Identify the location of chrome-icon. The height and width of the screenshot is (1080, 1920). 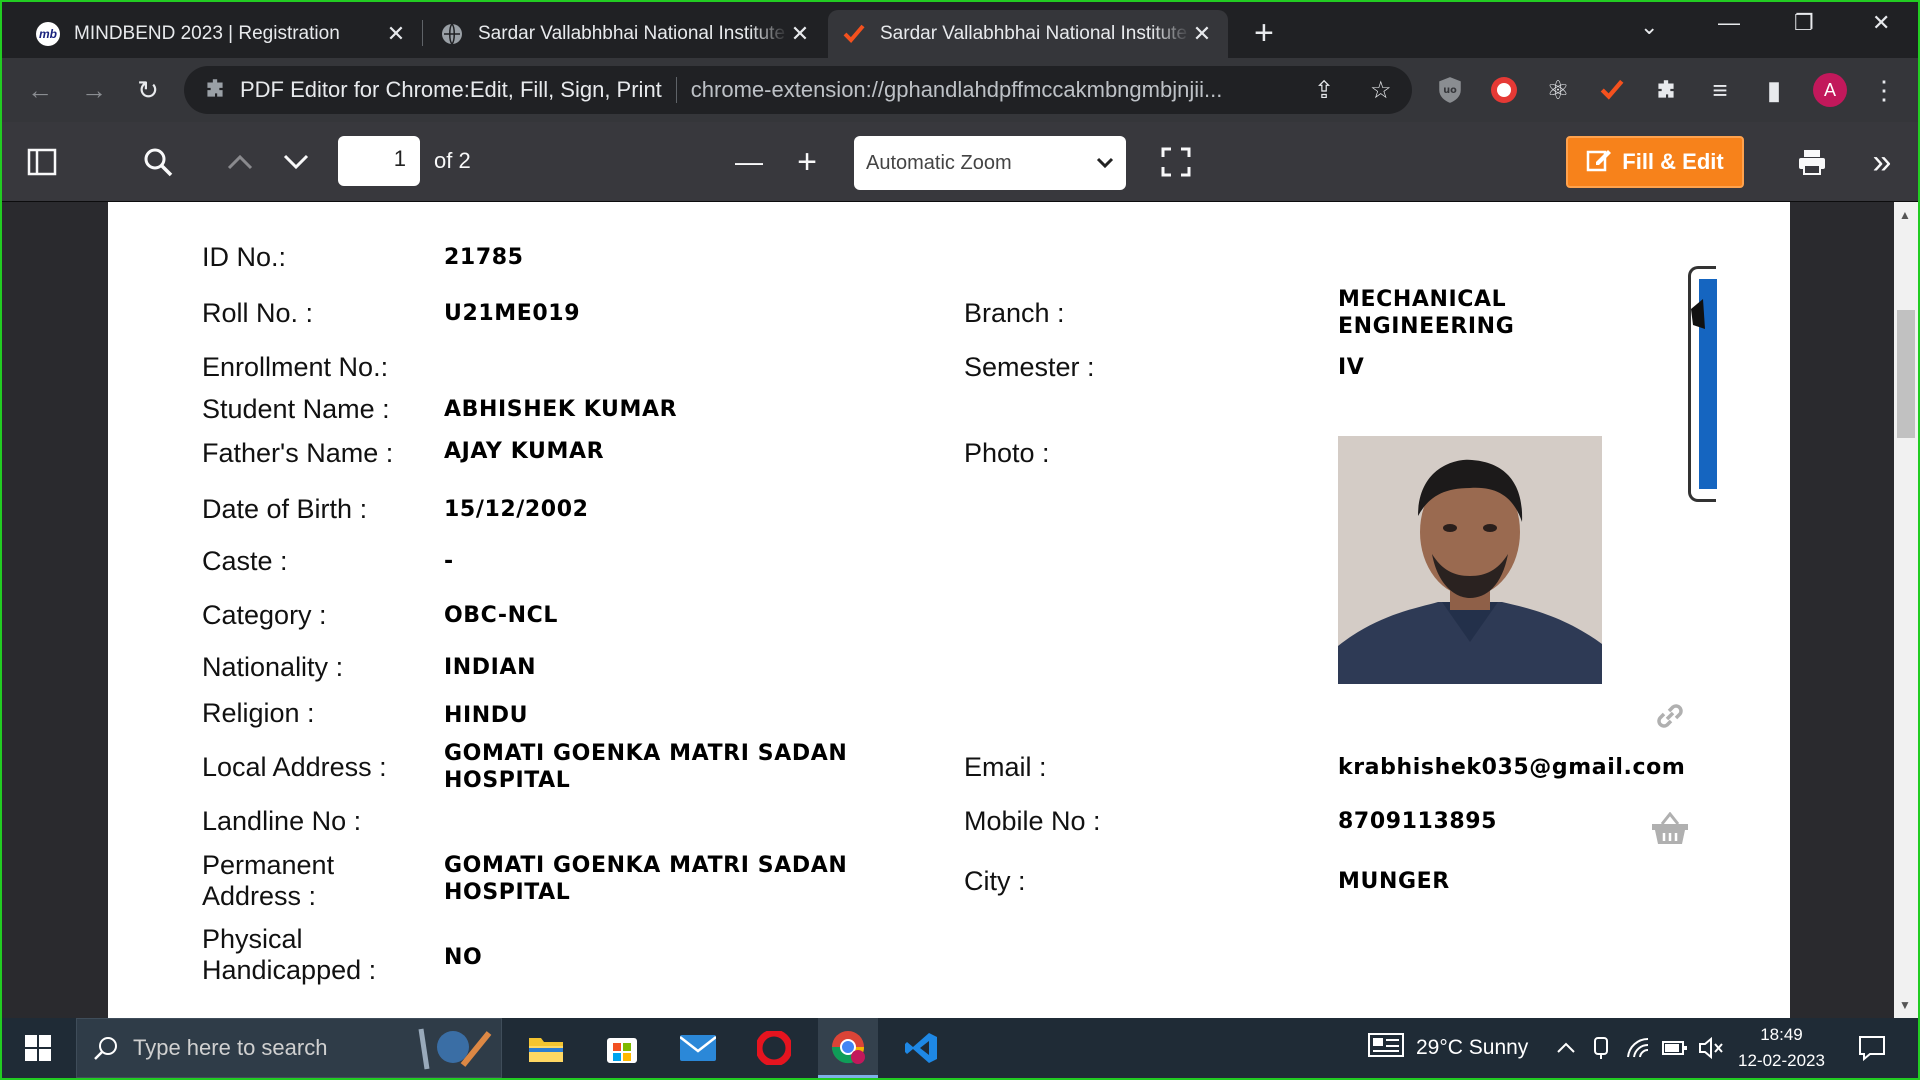
(848, 1048).